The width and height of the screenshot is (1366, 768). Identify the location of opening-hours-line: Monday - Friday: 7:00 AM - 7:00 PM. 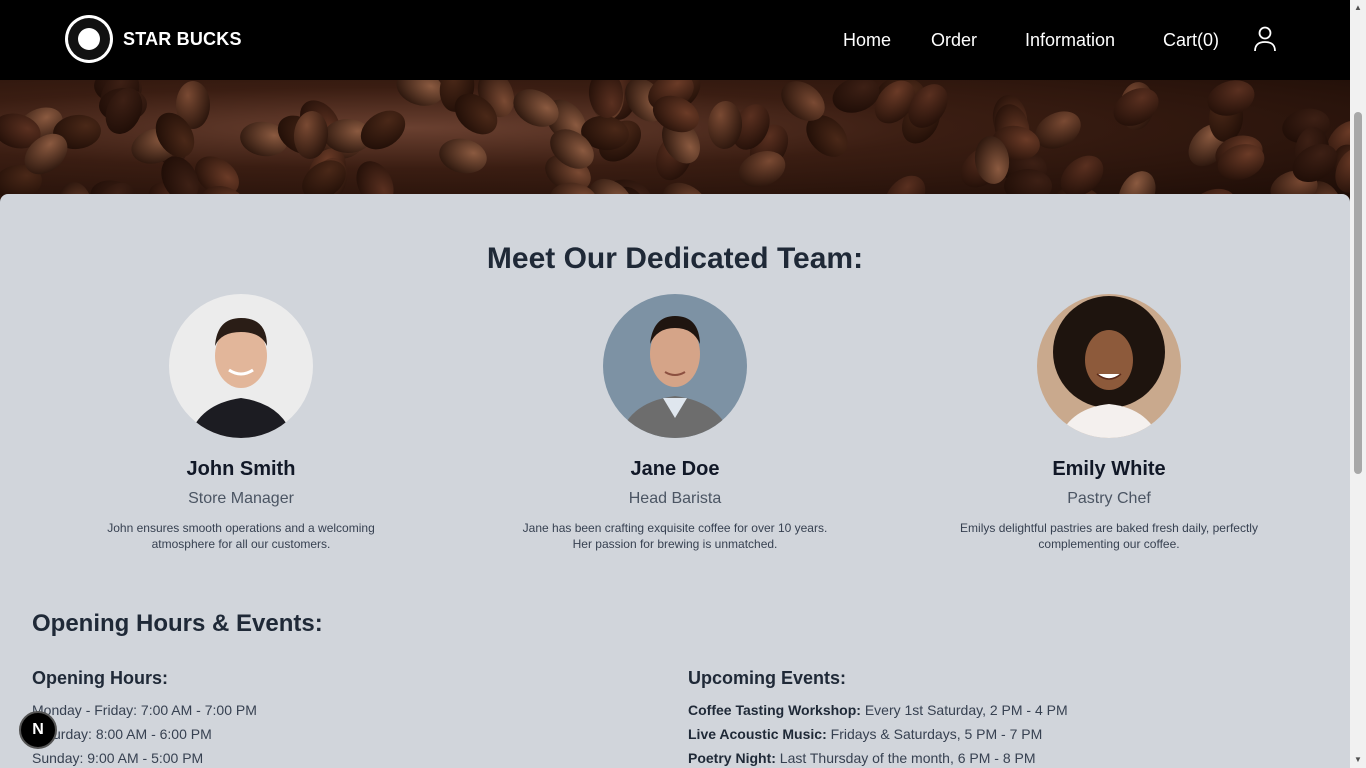
(144, 710).